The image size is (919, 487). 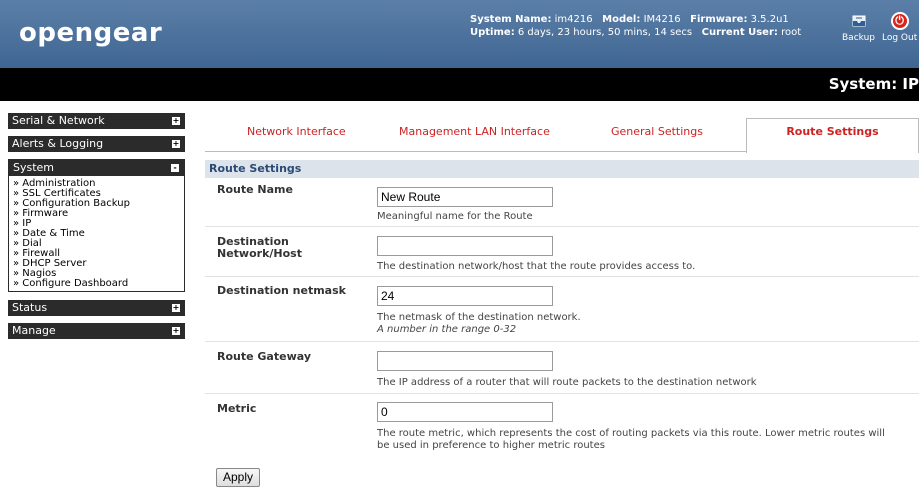 What do you see at coordinates (465, 361) in the screenshot?
I see `gateway-input` at bounding box center [465, 361].